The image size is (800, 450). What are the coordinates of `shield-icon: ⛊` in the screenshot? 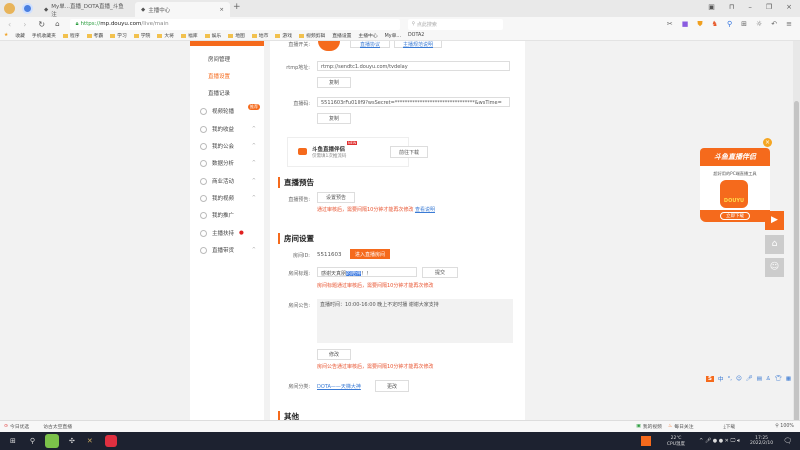 It's located at (699, 24).